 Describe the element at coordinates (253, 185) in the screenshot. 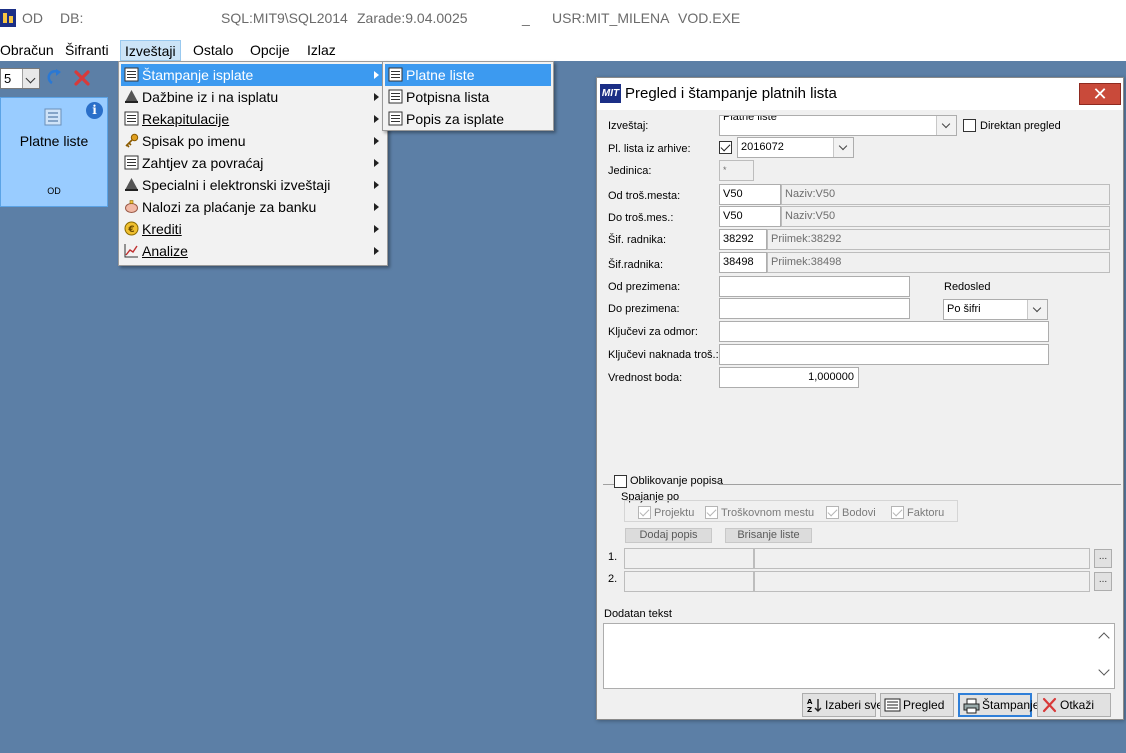

I see `menu-item-specialni-izvestaji: Specialni i elektronski izveštaji` at that location.